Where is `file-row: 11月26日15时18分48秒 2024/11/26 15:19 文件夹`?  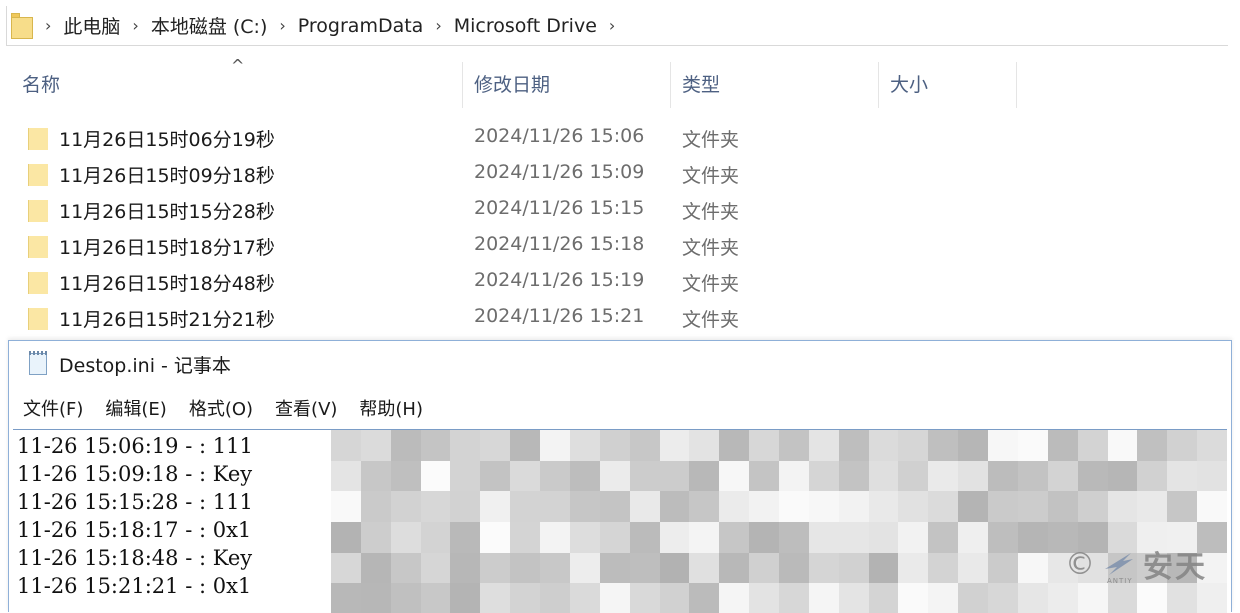 file-row: 11月26日15时18分48秒 2024/11/26 15:19 文件夹 is located at coordinates (500, 282).